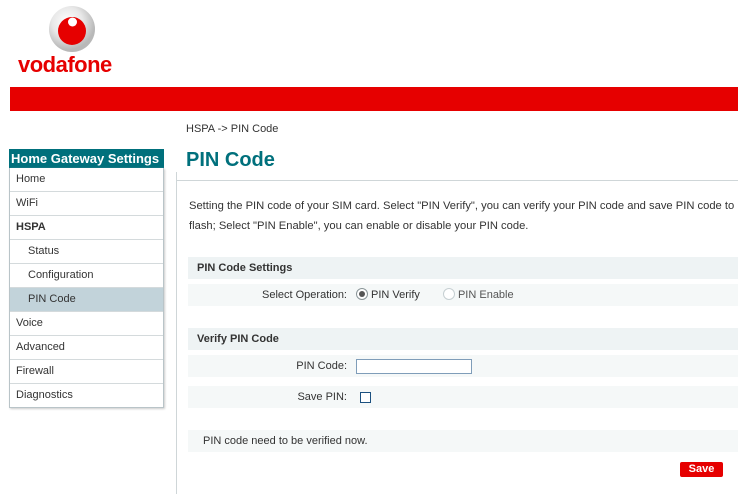 The width and height of the screenshot is (738, 494). Describe the element at coordinates (463, 339) in the screenshot. I see `verify-pin-heading: Verify PIN Code` at that location.